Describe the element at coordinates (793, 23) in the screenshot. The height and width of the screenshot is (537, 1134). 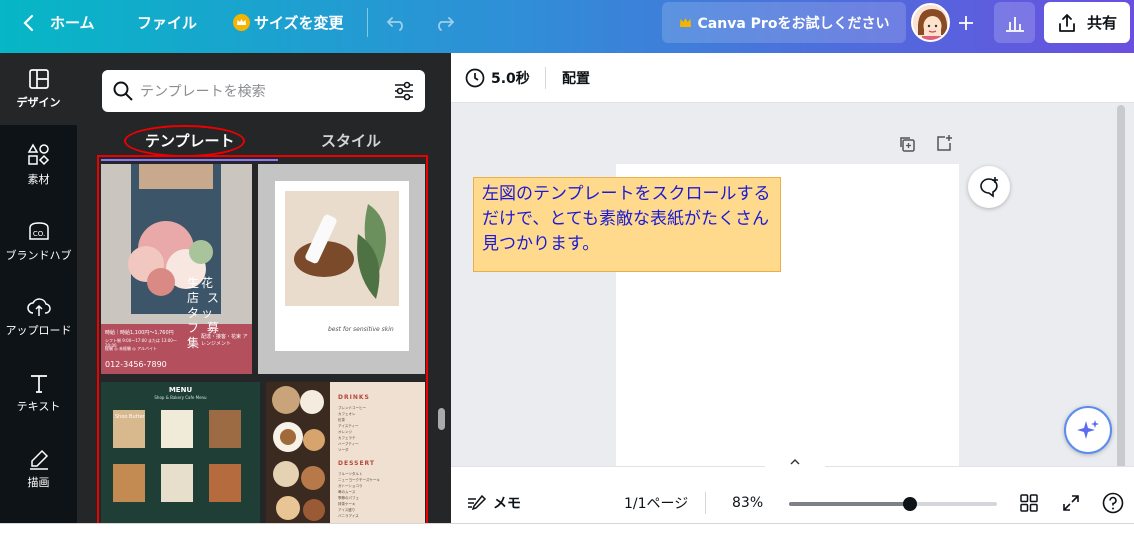
I see `pro-label: Canva Proをお試しください` at that location.